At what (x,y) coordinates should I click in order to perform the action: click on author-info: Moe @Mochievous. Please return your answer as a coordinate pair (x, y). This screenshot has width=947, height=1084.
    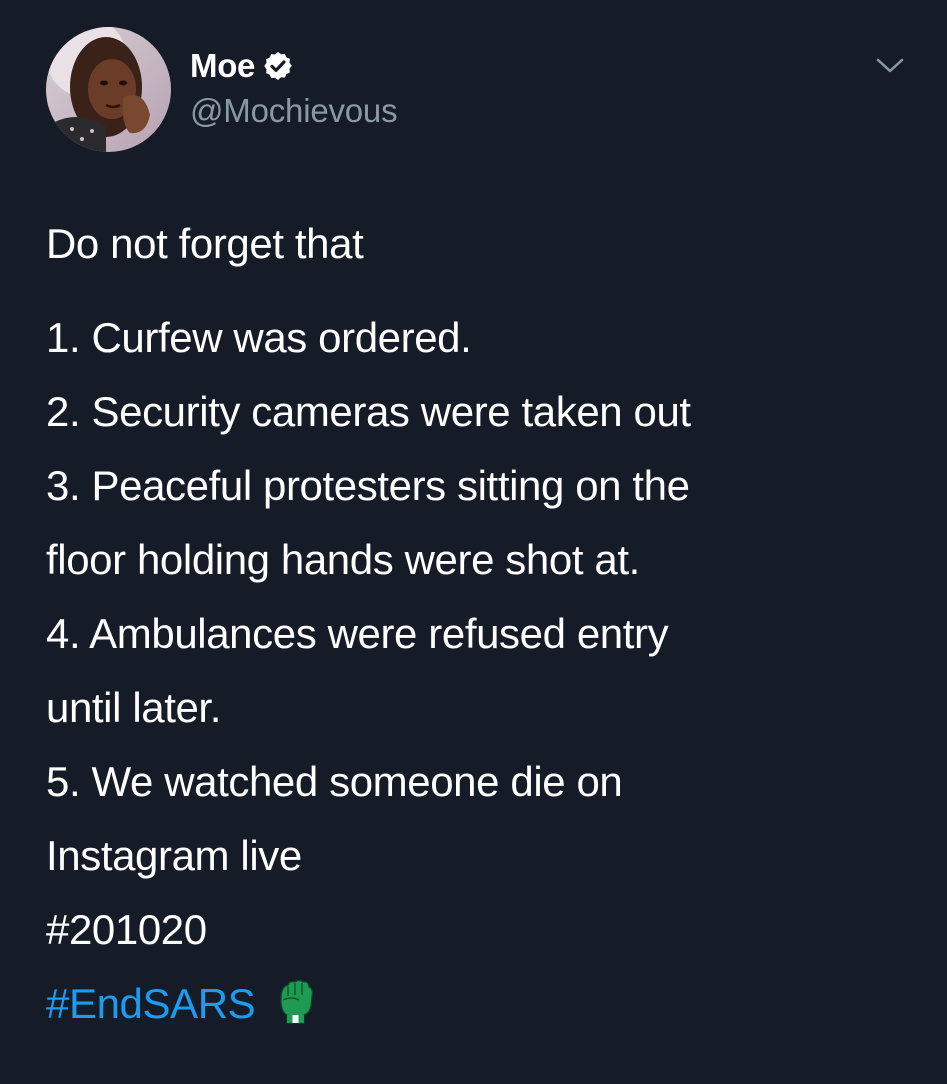
    Looking at the image, I should click on (294, 87).